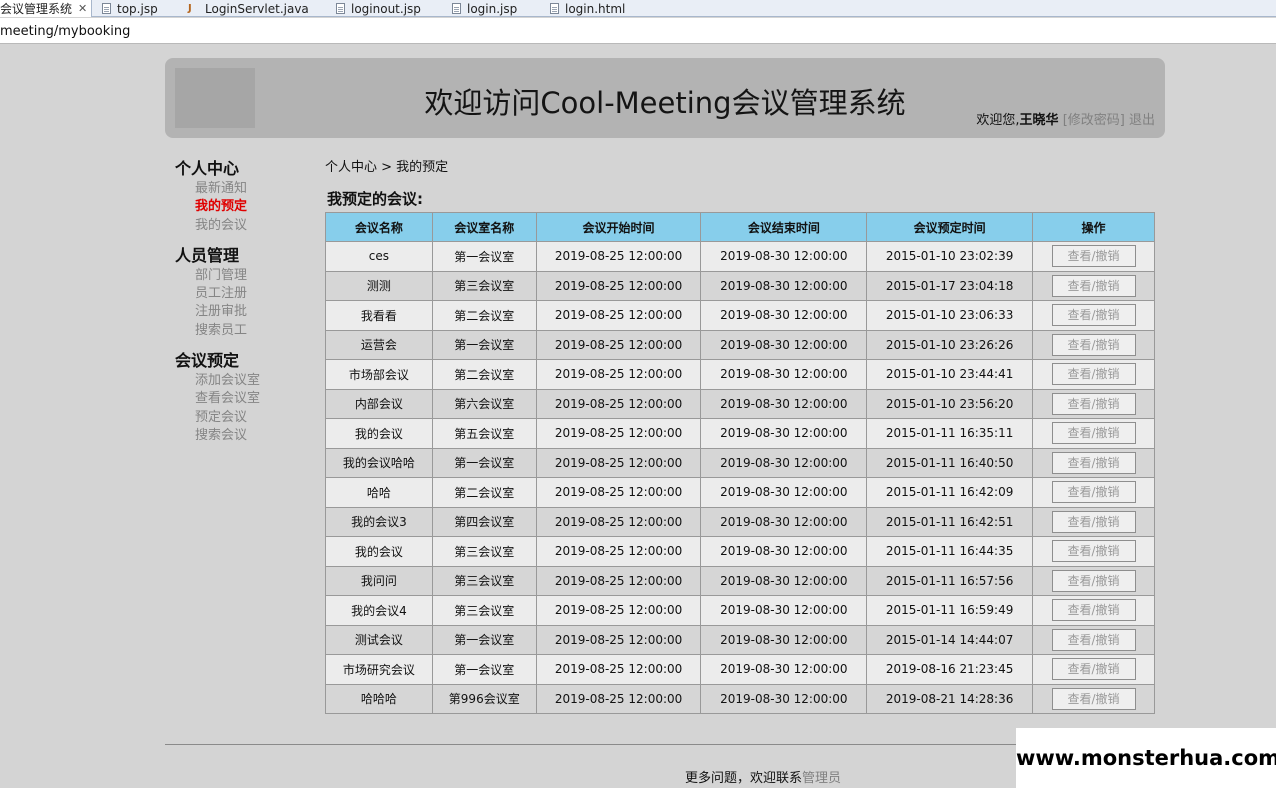  Describe the element at coordinates (46, 8) in the screenshot. I see `tab-meeting-system: 会议管理系统 ✕` at that location.